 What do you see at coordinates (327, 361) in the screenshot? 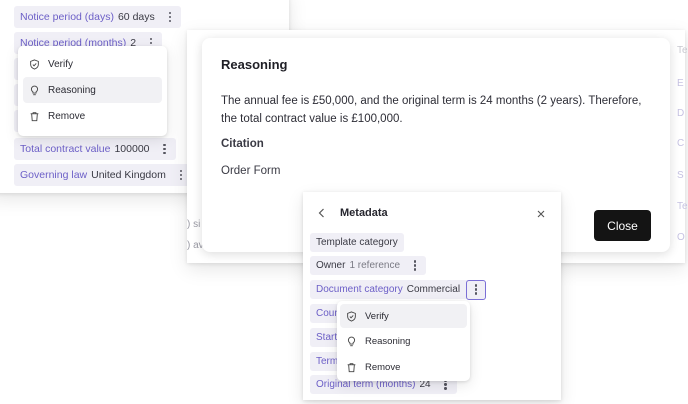
I see `tag-key: Term` at bounding box center [327, 361].